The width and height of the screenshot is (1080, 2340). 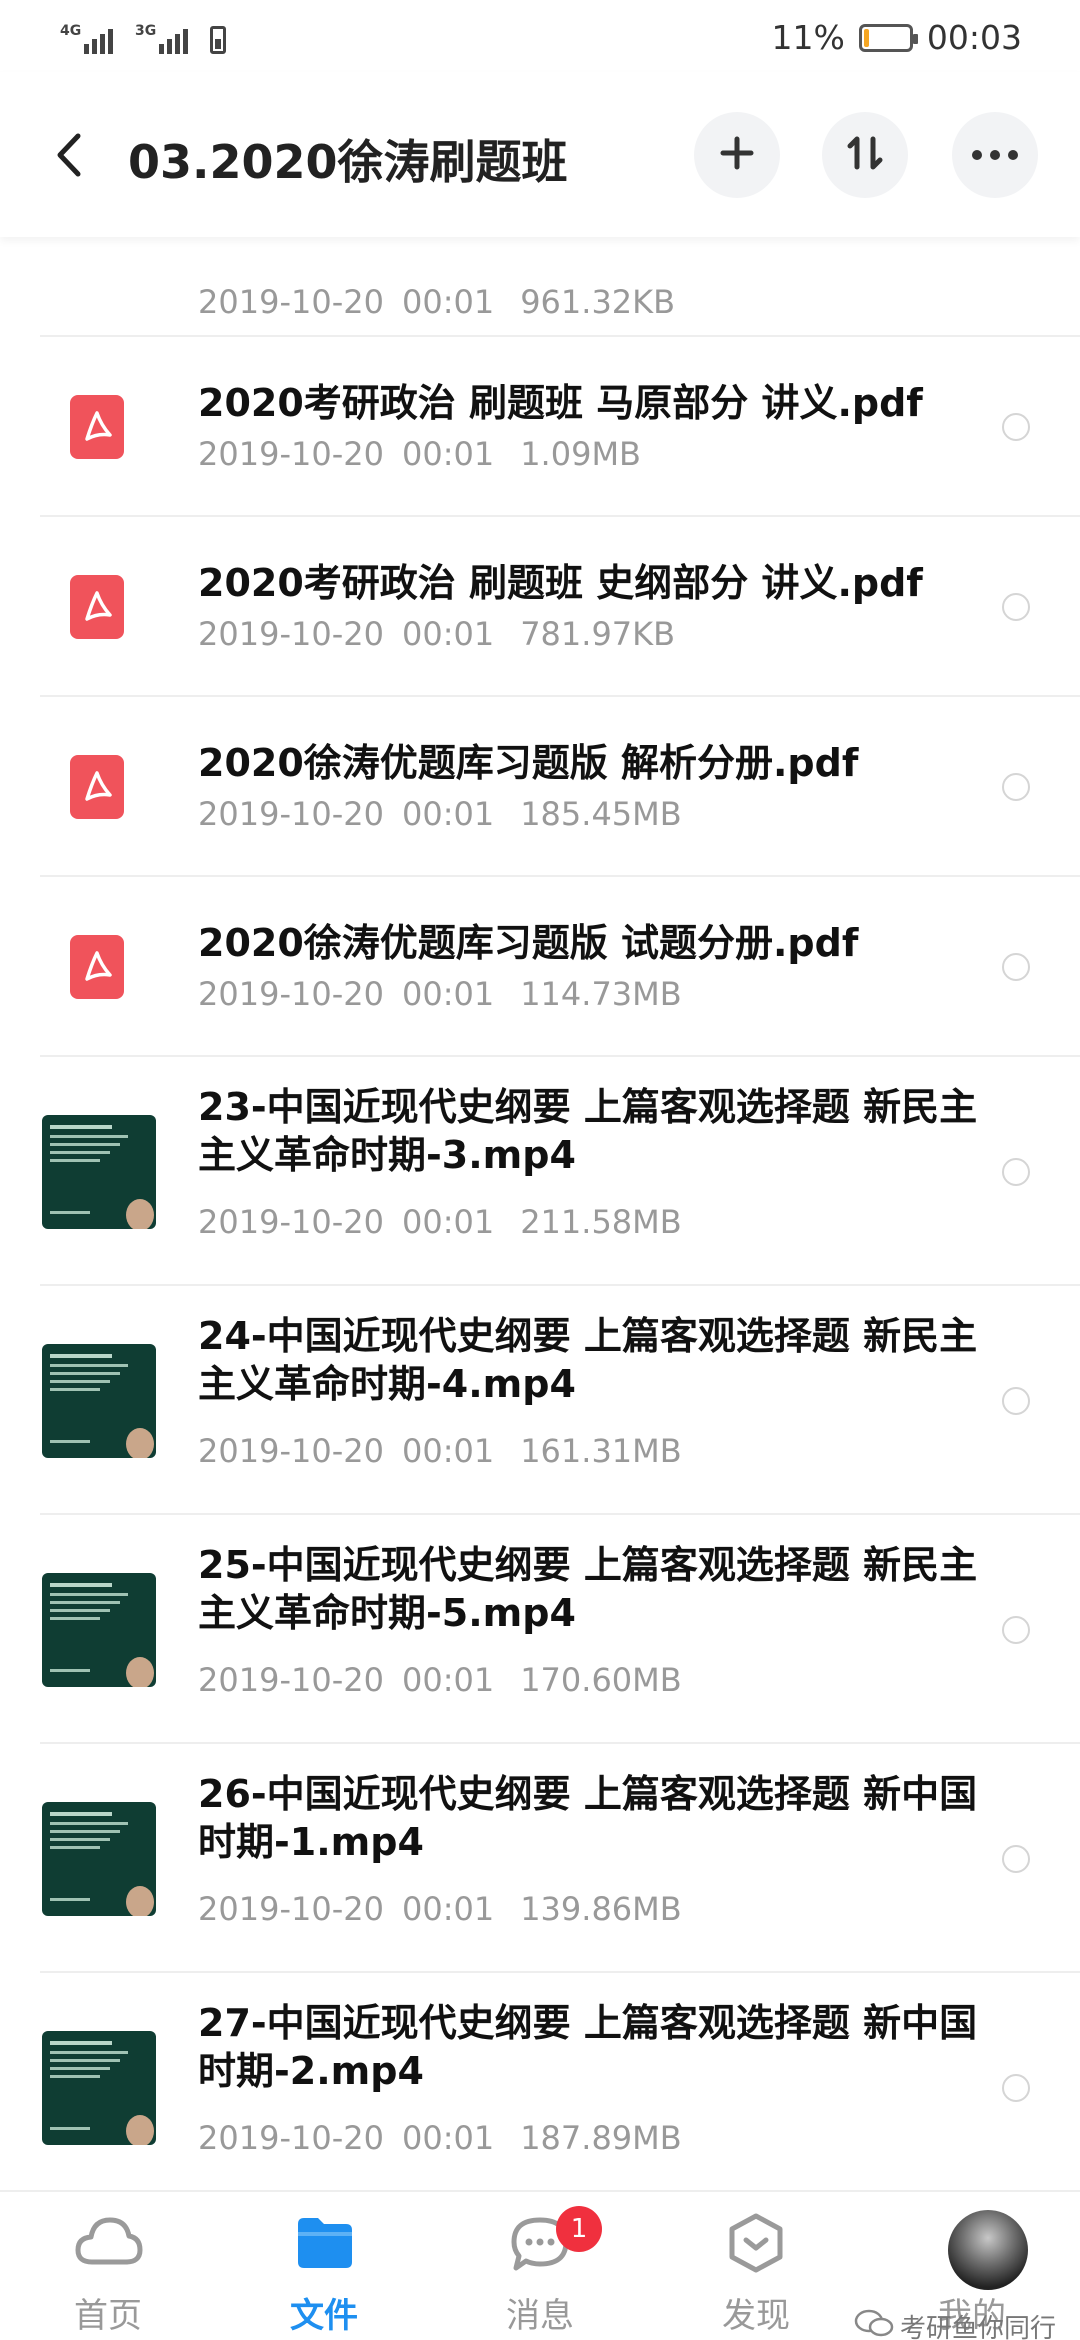 I want to click on back-arrow-icon, so click(x=70, y=155).